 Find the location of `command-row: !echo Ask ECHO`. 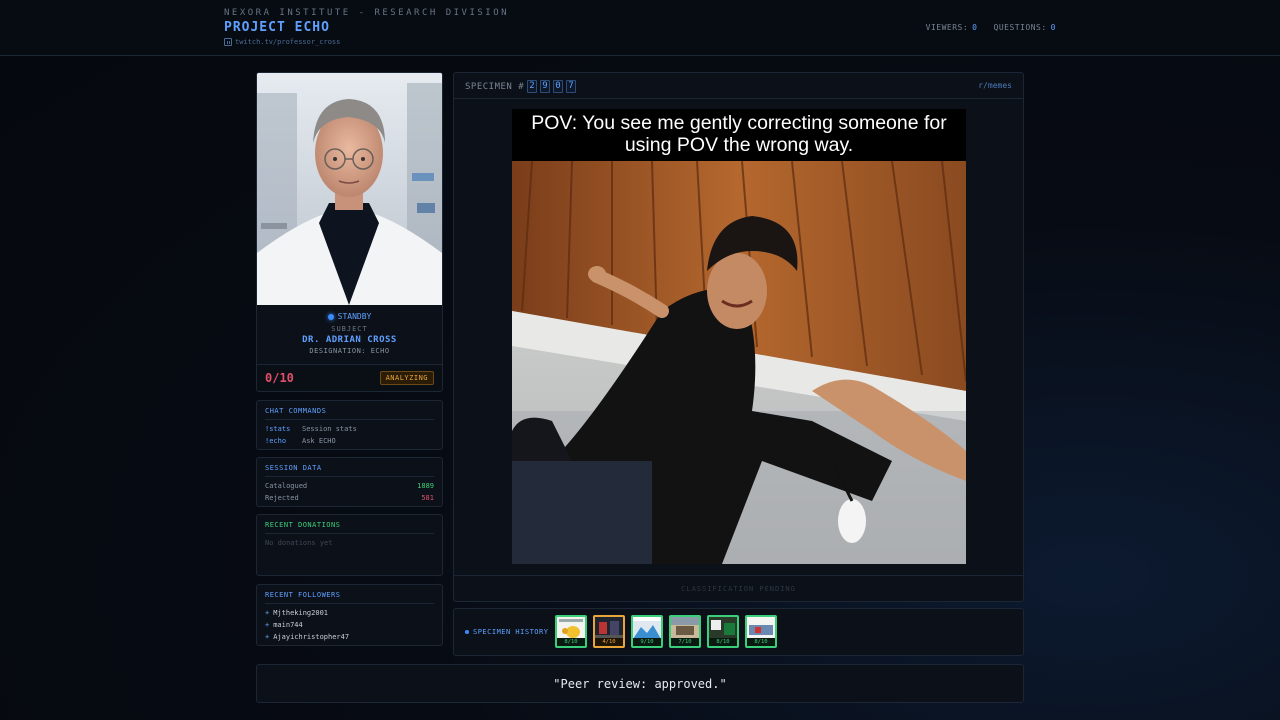

command-row: !echo Ask ECHO is located at coordinates (349, 441).